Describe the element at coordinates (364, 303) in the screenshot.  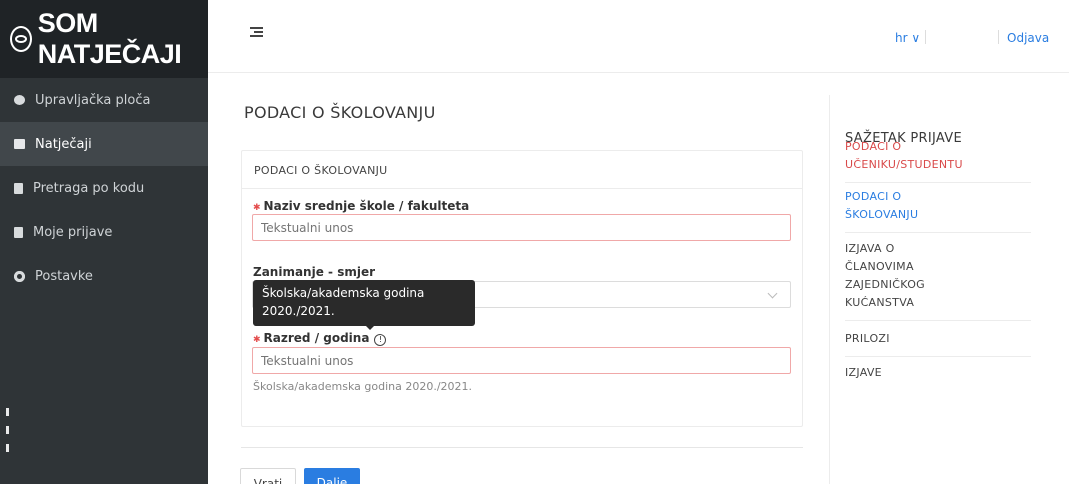
I see `tooltip: Školska/akademska godina 2020./2021.` at that location.